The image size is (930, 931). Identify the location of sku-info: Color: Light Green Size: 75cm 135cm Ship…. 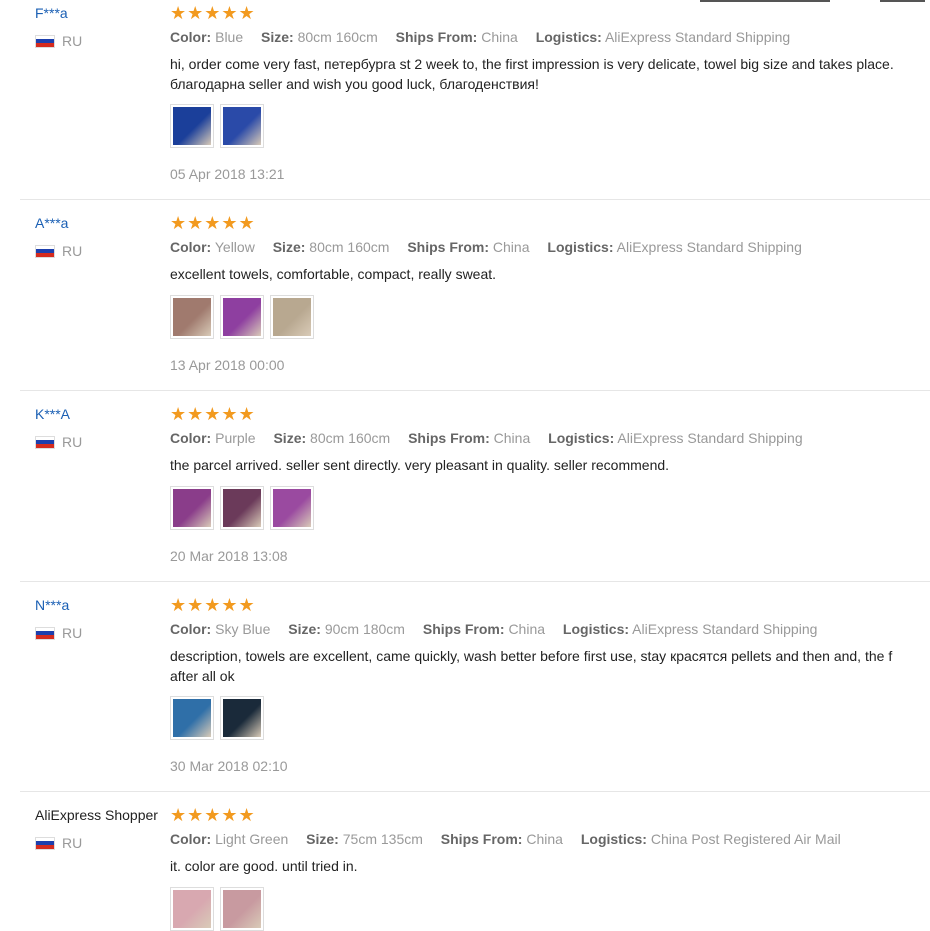
(512, 839).